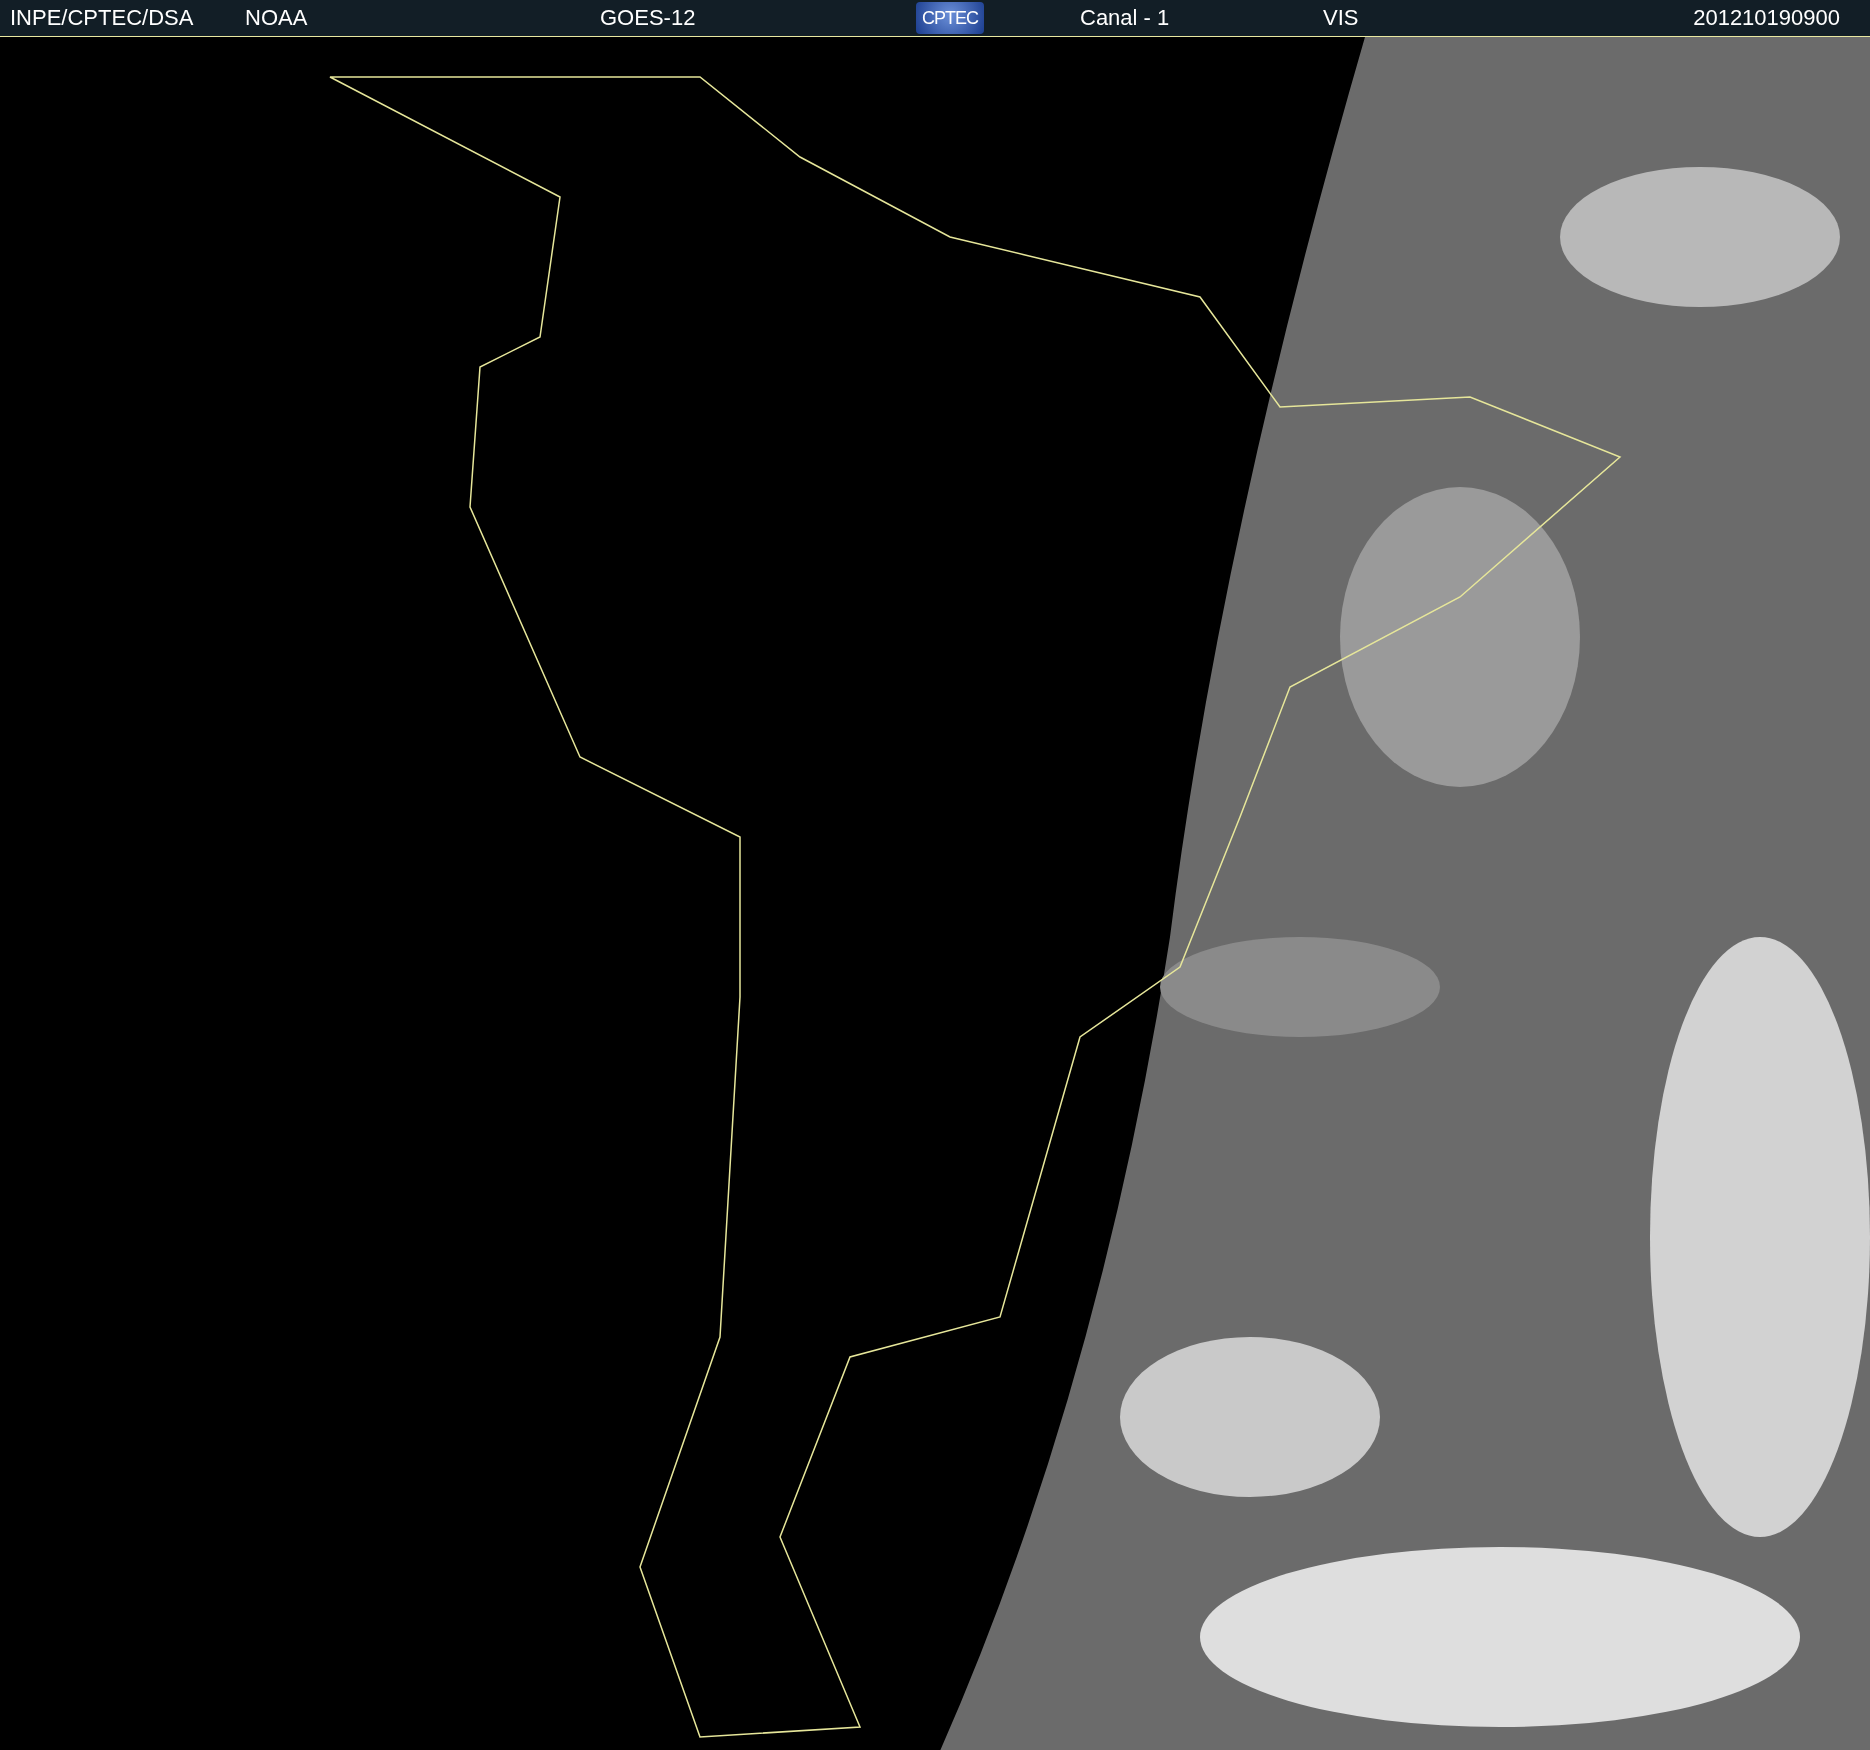 This screenshot has width=1870, height=1750. What do you see at coordinates (1341, 18) in the screenshot?
I see `band-label: VIS` at bounding box center [1341, 18].